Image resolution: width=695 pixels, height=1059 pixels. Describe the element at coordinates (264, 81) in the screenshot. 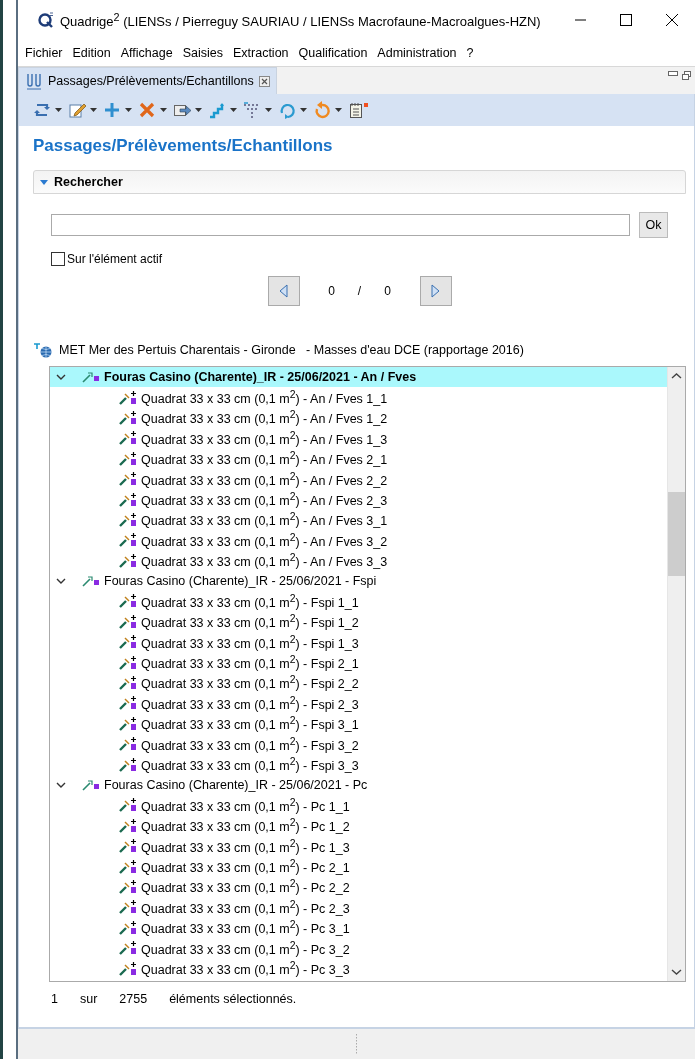

I see `close-tab-icon` at that location.